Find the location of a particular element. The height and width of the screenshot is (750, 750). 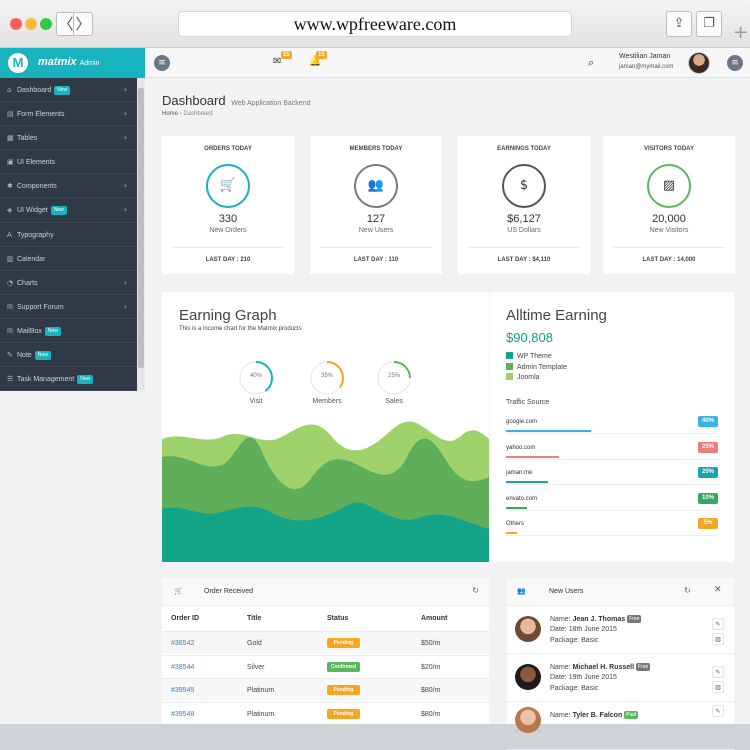

sidebar-item-support-forum: ✉ Support Forum › is located at coordinates (68, 307).